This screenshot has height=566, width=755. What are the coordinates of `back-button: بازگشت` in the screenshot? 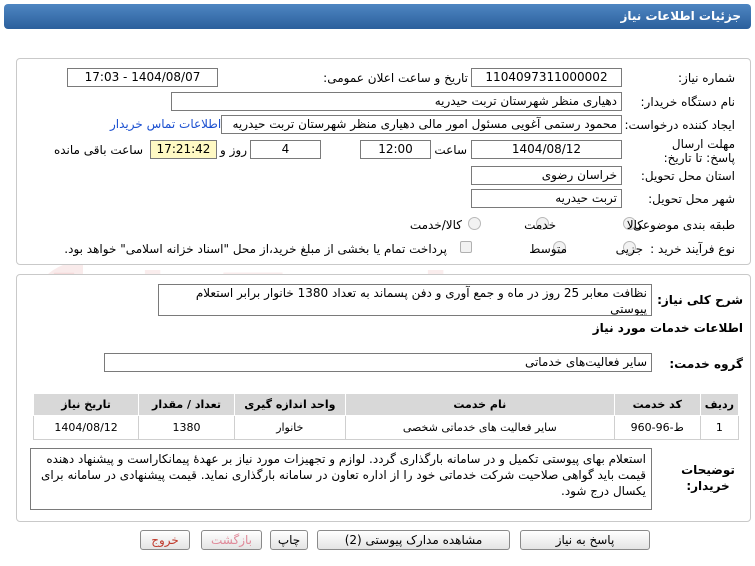 It's located at (231, 540).